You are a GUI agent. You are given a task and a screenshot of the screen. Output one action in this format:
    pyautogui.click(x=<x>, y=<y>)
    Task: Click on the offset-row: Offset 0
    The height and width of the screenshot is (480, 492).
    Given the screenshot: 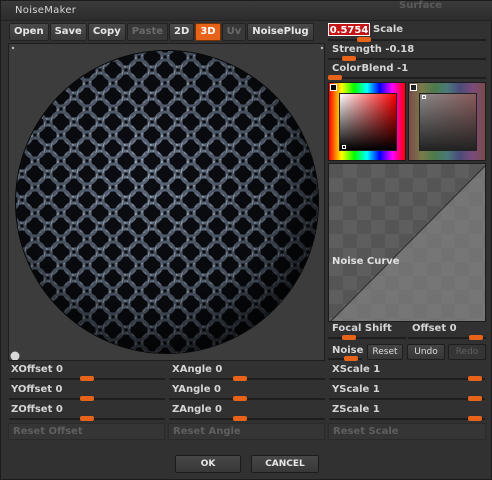 What is the action you would take?
    pyautogui.click(x=434, y=328)
    